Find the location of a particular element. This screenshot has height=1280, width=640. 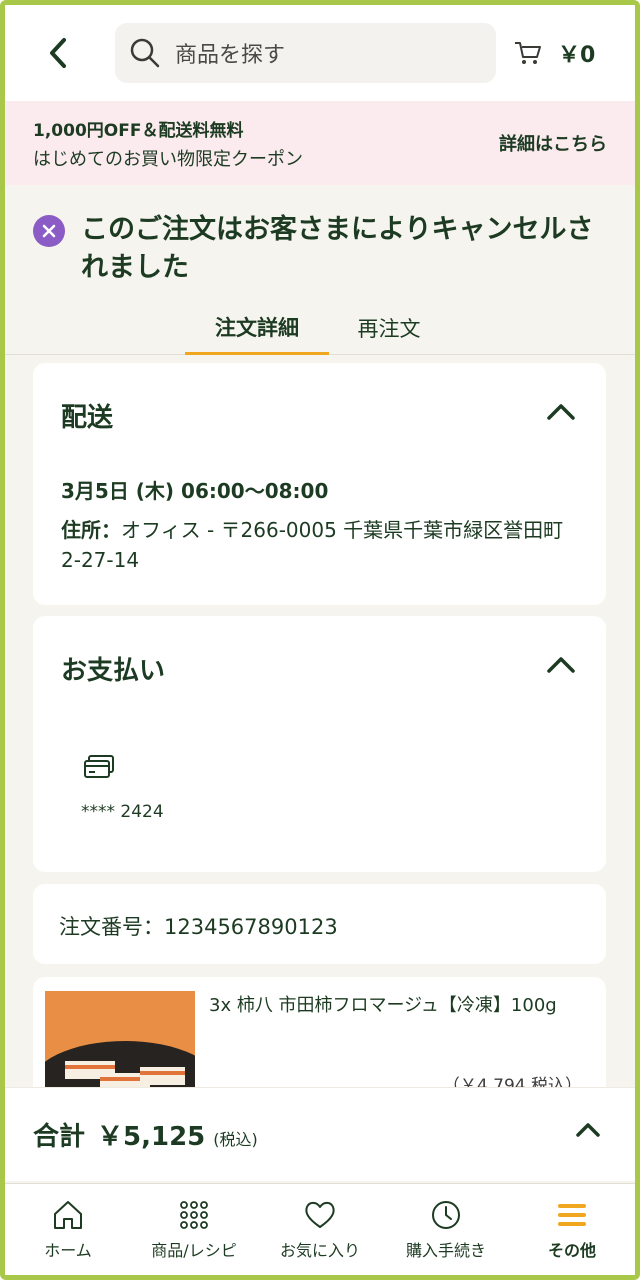

address-value: オフィス - 〒266-0005 千葉県千葉市緑区誉田町2-27-14 is located at coordinates (312, 545).